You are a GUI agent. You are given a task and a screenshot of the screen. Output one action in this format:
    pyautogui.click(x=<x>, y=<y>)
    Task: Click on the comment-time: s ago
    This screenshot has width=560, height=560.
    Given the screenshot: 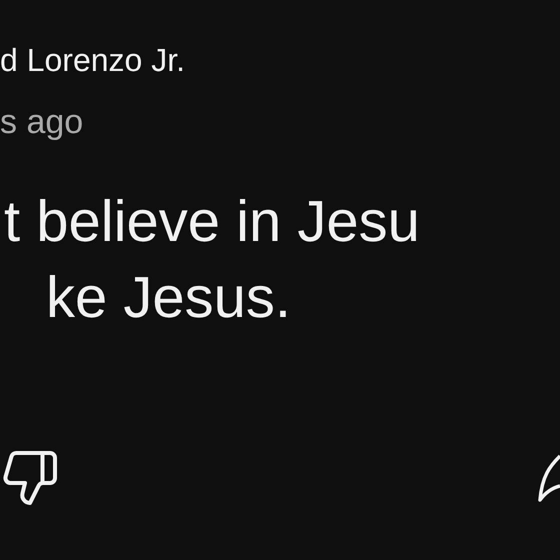 What is the action you would take?
    pyautogui.click(x=42, y=122)
    